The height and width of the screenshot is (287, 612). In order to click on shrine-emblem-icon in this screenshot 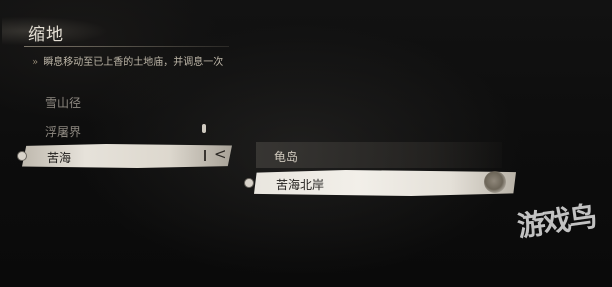, I will do `click(495, 182)`.